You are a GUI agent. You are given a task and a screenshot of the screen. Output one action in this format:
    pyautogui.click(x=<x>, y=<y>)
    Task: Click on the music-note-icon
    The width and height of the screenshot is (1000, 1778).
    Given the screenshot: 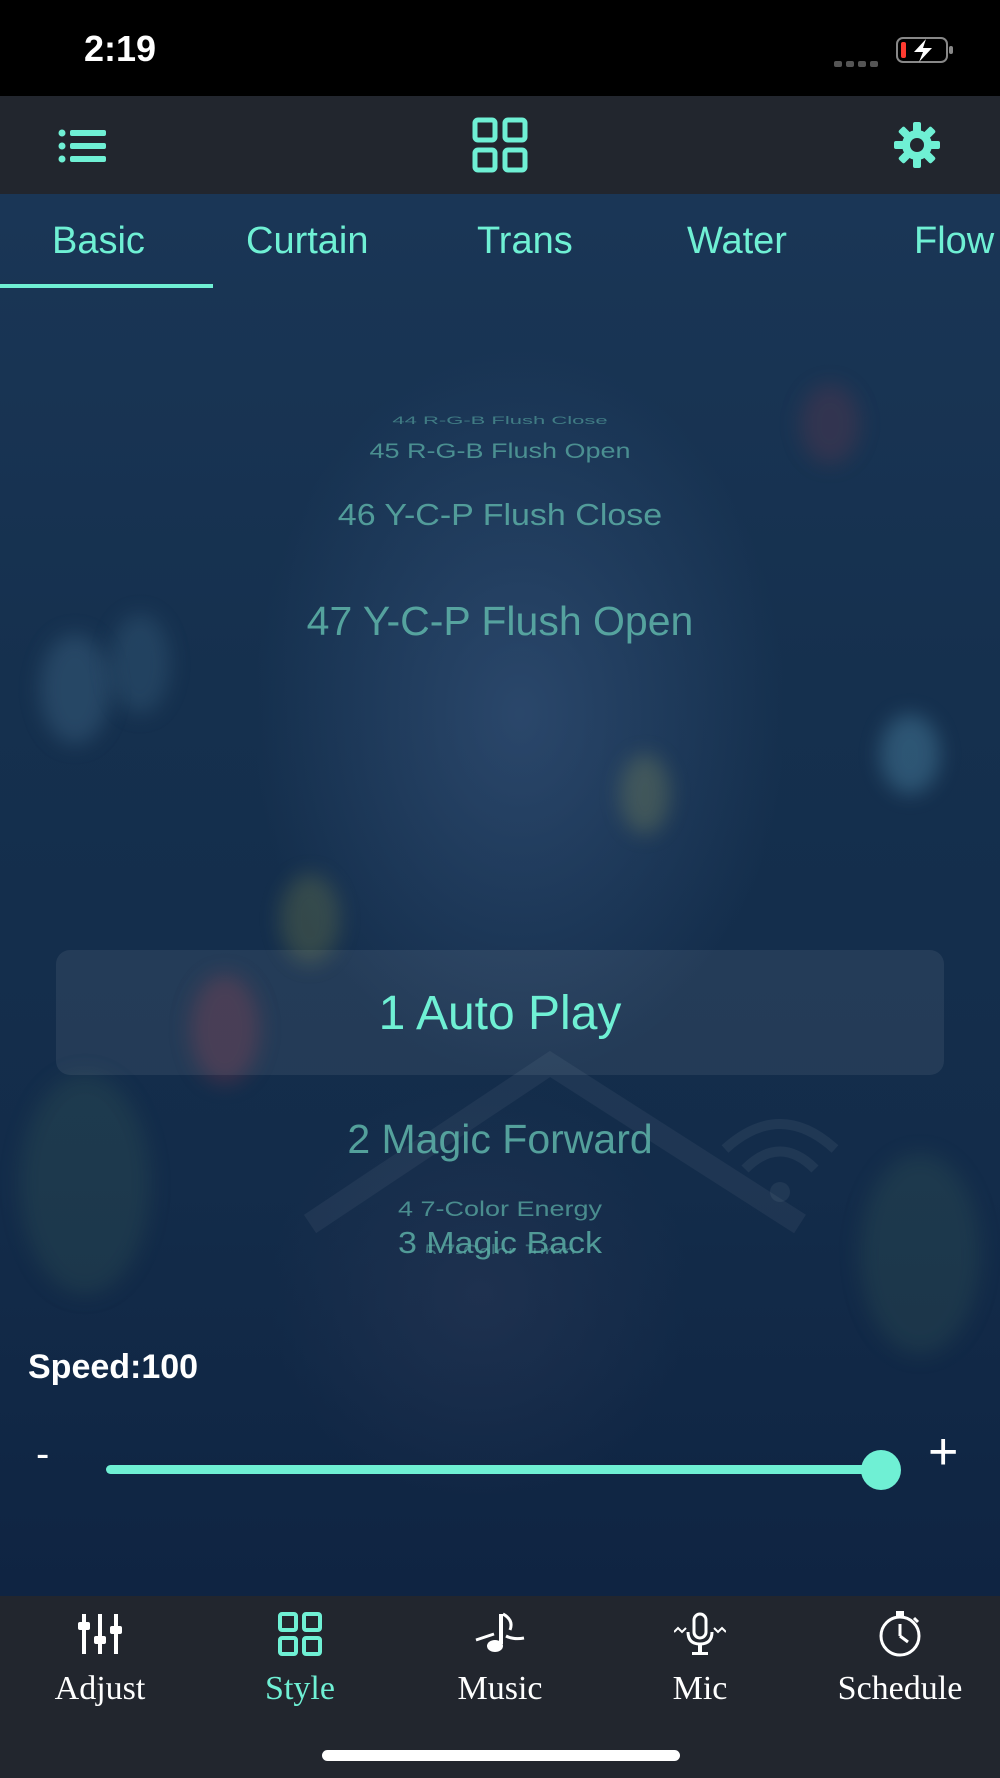 What is the action you would take?
    pyautogui.click(x=500, y=1632)
    